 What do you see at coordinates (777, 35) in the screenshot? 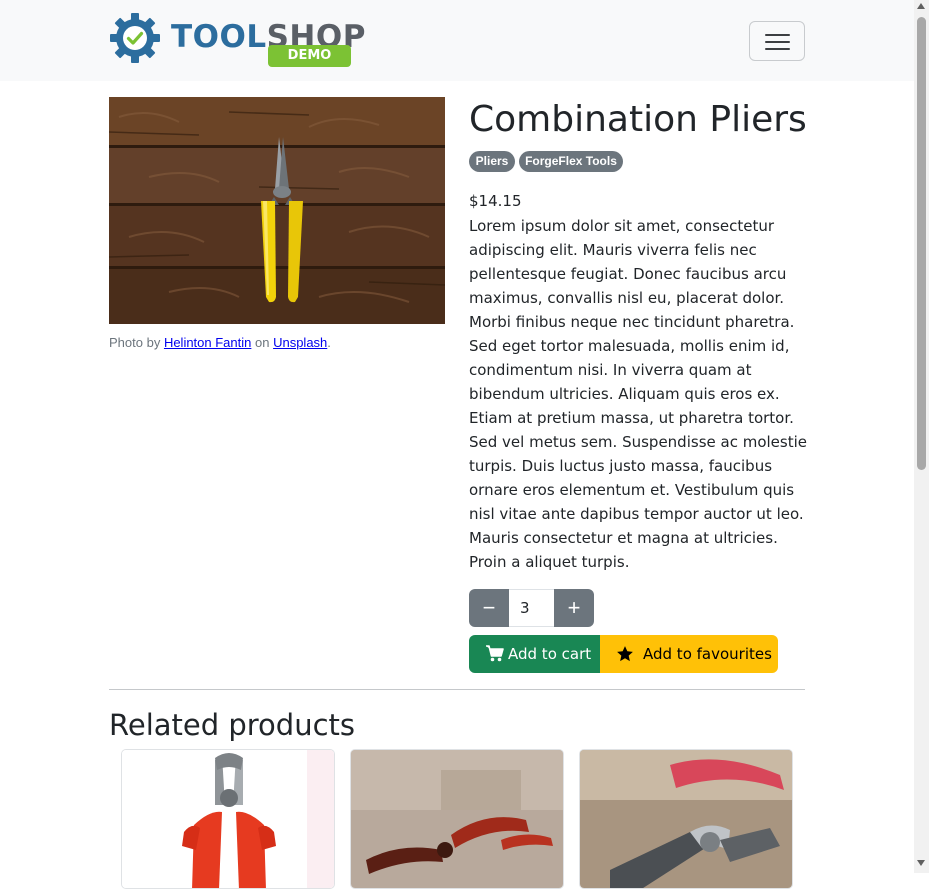
I see `hamburger-icon` at bounding box center [777, 35].